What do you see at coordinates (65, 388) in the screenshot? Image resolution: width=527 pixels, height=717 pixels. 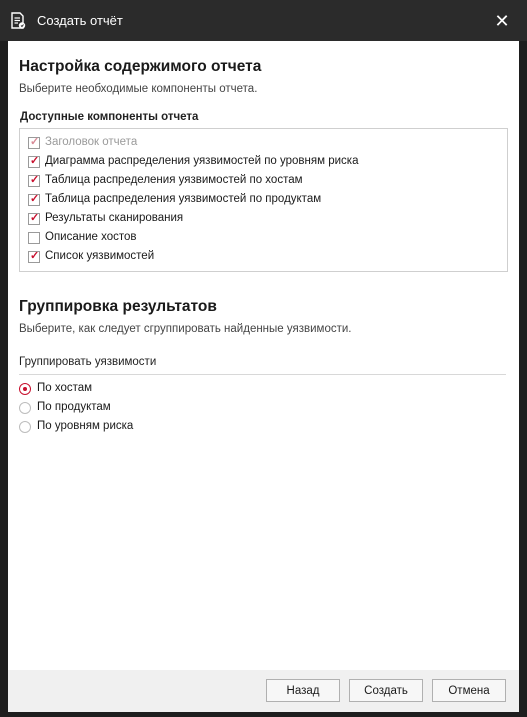 I see `radio-label: По хостам` at bounding box center [65, 388].